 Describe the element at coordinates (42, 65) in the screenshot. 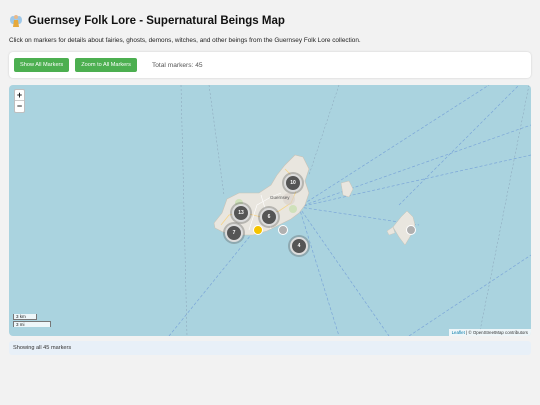

I see `show-all-markers-button: Show All Markers` at that location.